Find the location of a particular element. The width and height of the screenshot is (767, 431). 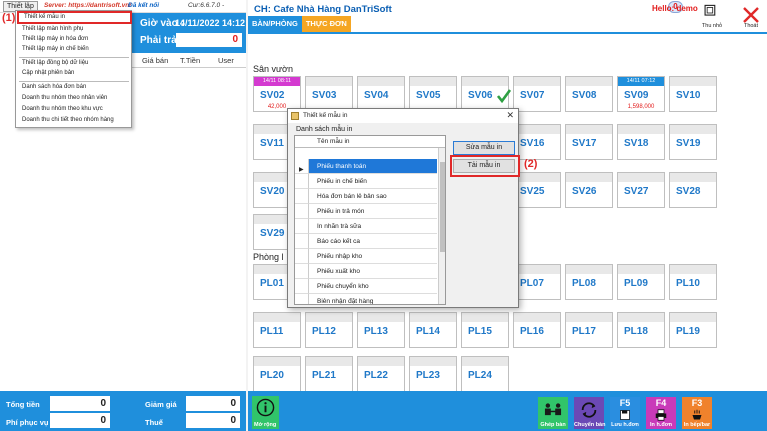

table-sv28: SV28 is located at coordinates (693, 190).